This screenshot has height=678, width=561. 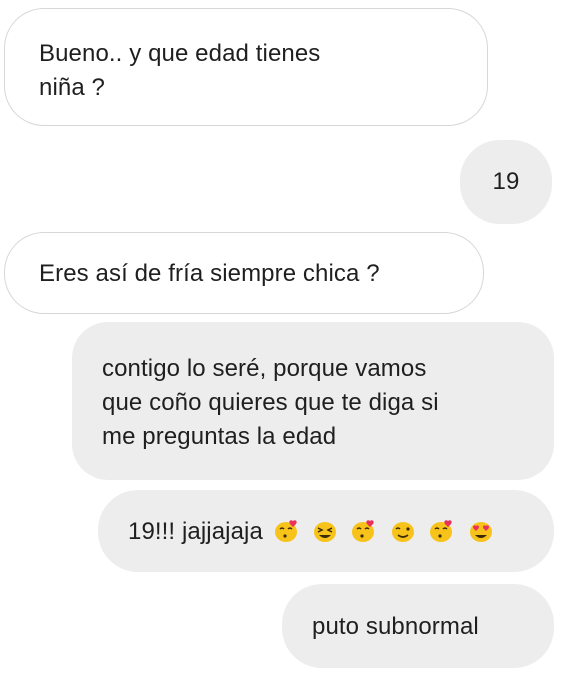 What do you see at coordinates (480, 532) in the screenshot?
I see `heart-eyes-emoji-icon` at bounding box center [480, 532].